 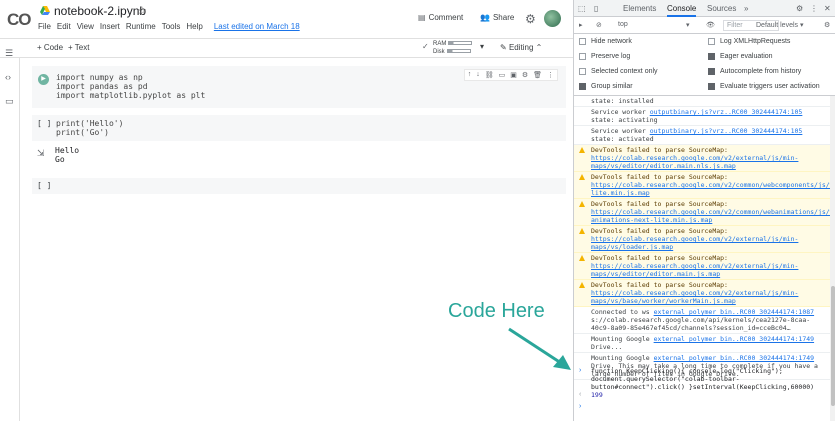 What do you see at coordinates (682, 10) in the screenshot?
I see `tab-console: Console` at bounding box center [682, 10].